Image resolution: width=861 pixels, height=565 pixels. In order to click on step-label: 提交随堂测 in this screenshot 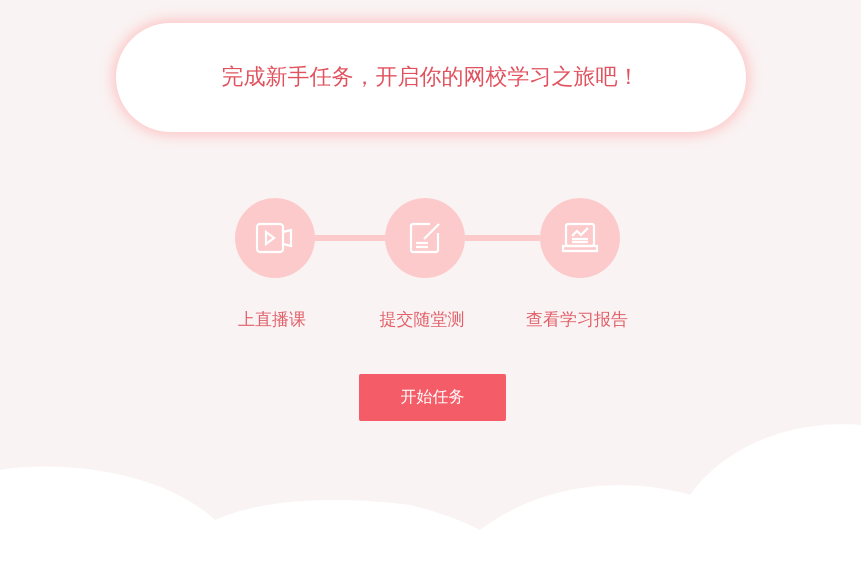, I will do `click(422, 320)`.